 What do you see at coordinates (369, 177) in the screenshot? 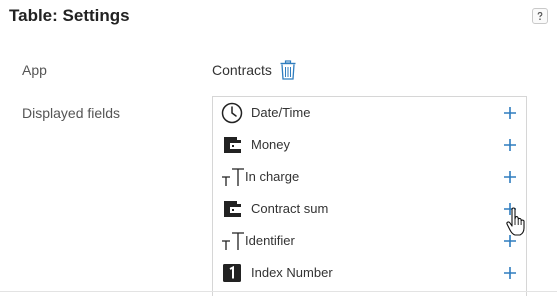
I see `field-item-in-charge: In charge` at bounding box center [369, 177].